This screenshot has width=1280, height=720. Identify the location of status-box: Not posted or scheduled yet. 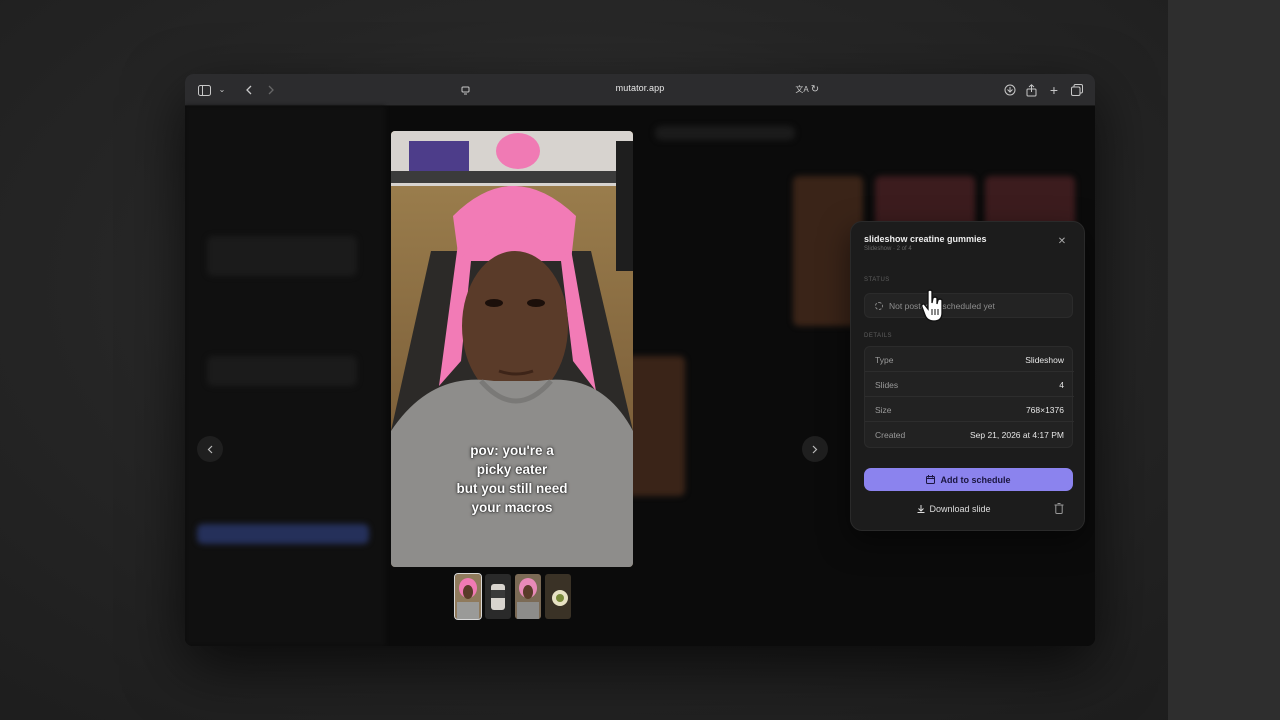
(968, 305).